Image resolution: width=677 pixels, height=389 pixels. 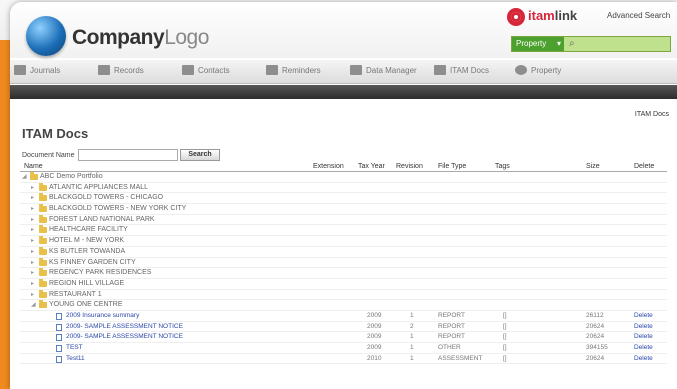 What do you see at coordinates (272, 70) in the screenshot?
I see `calendar-icon` at bounding box center [272, 70].